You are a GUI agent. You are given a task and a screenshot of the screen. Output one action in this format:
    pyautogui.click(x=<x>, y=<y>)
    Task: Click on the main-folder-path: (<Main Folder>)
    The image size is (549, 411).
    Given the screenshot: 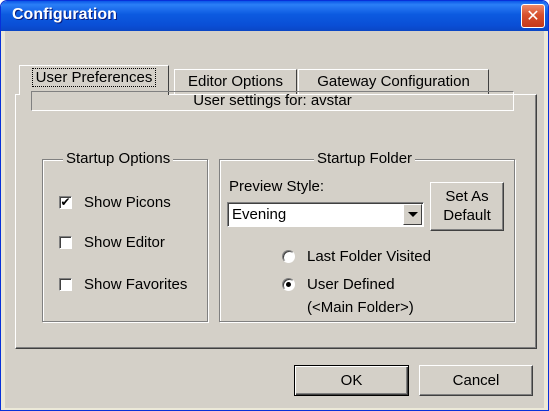 What is the action you would take?
    pyautogui.click(x=360, y=307)
    